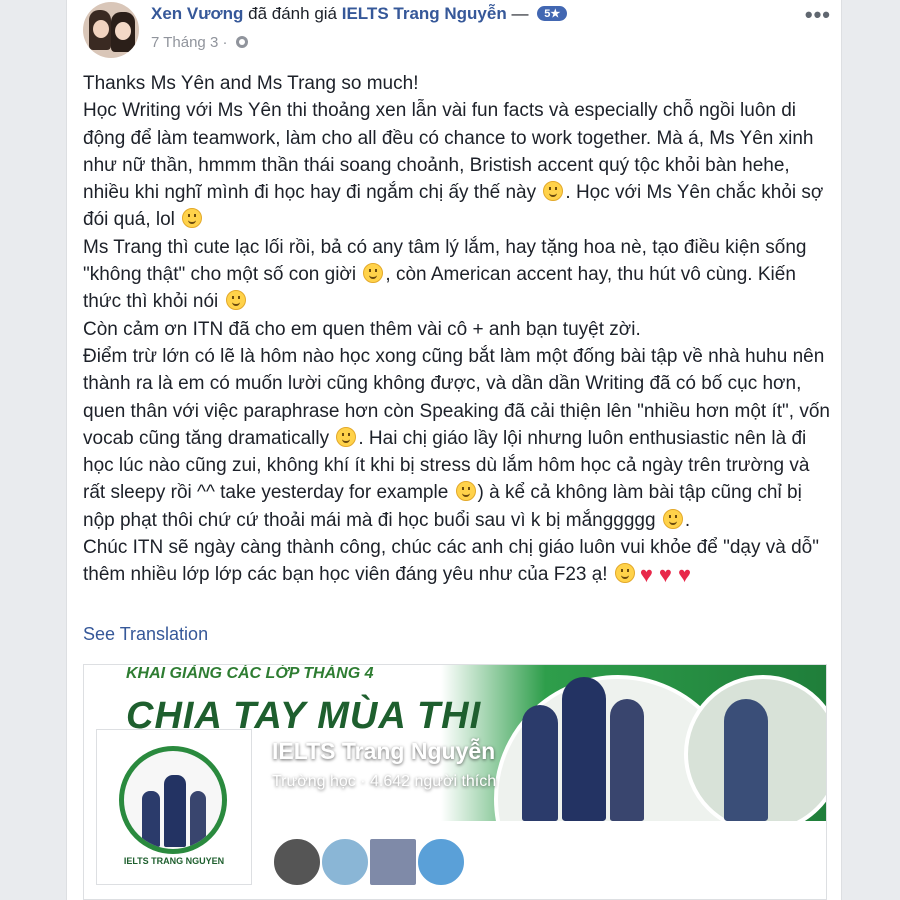  I want to click on author-name: Xen Vương, so click(197, 13).